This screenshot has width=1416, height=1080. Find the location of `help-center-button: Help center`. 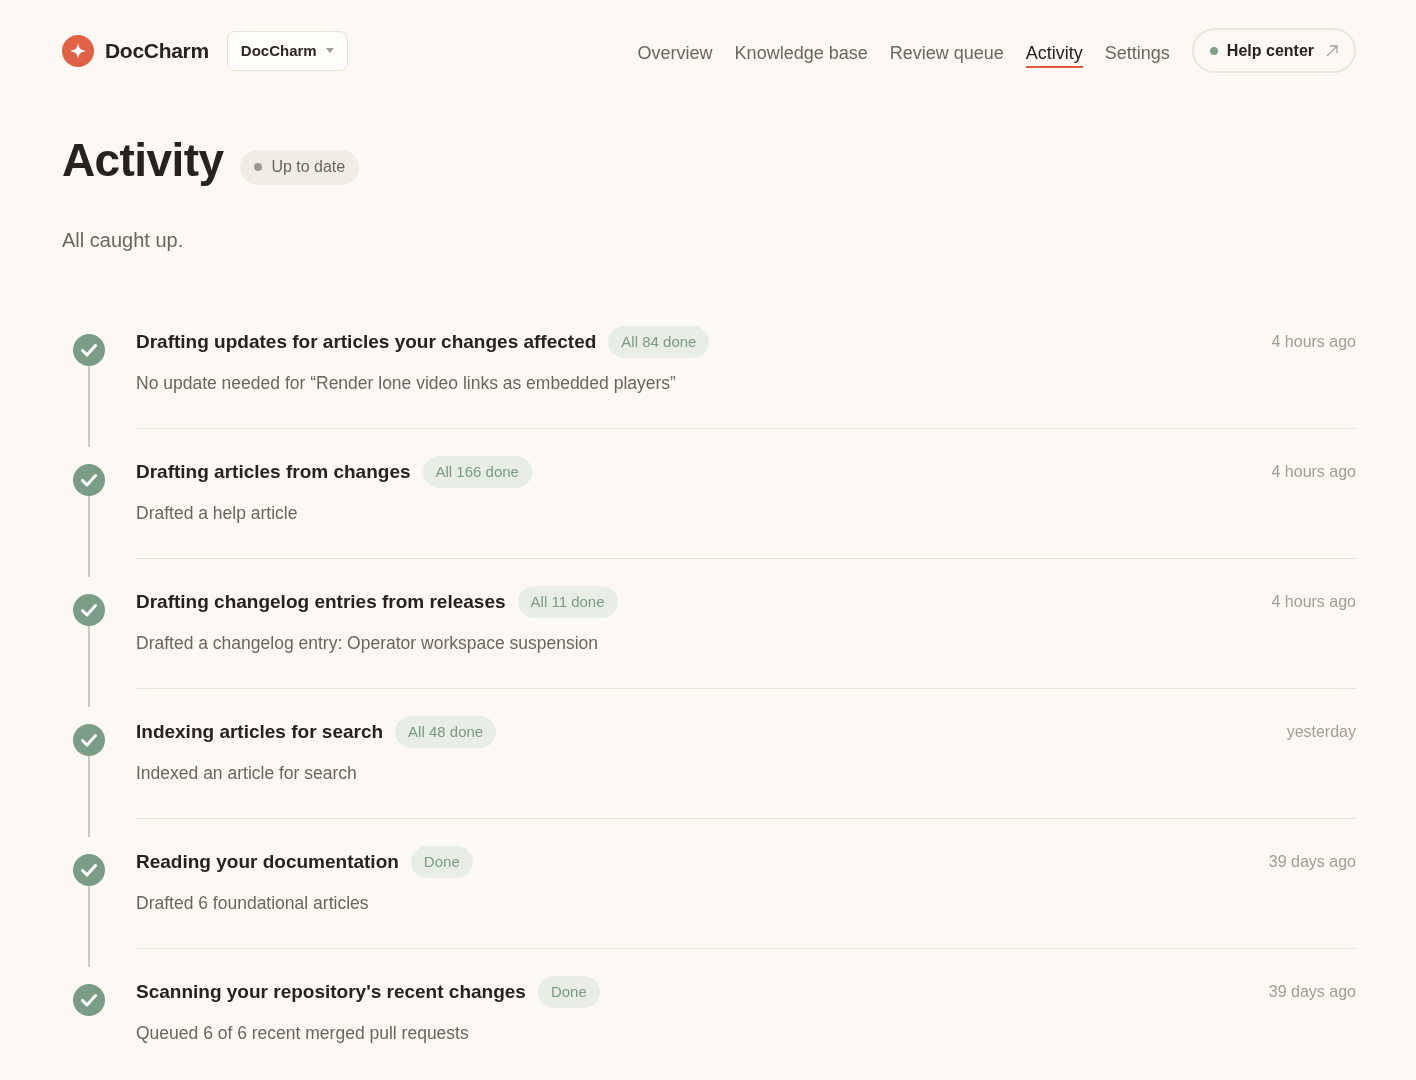

help-center-button: Help center is located at coordinates (1273, 50).